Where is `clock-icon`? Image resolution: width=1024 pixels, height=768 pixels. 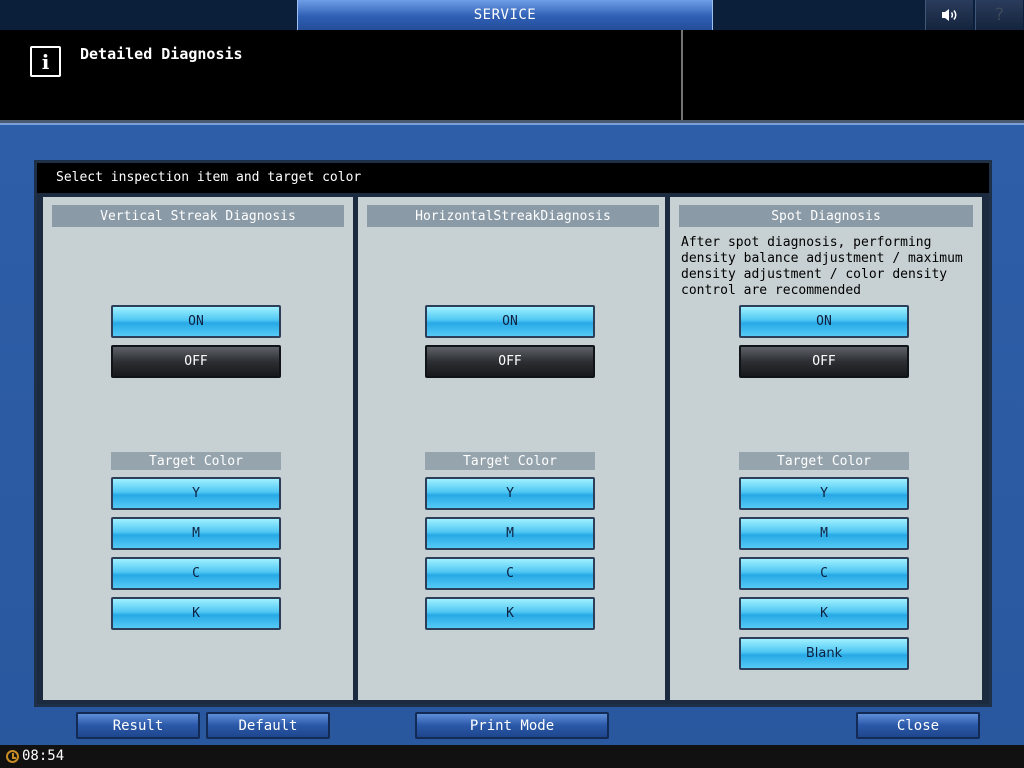
clock-icon is located at coordinates (12, 756).